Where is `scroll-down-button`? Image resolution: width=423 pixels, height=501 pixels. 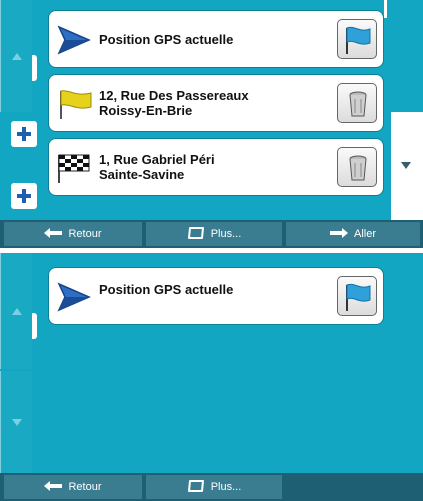
scroll-down-button is located at coordinates (16, 422).